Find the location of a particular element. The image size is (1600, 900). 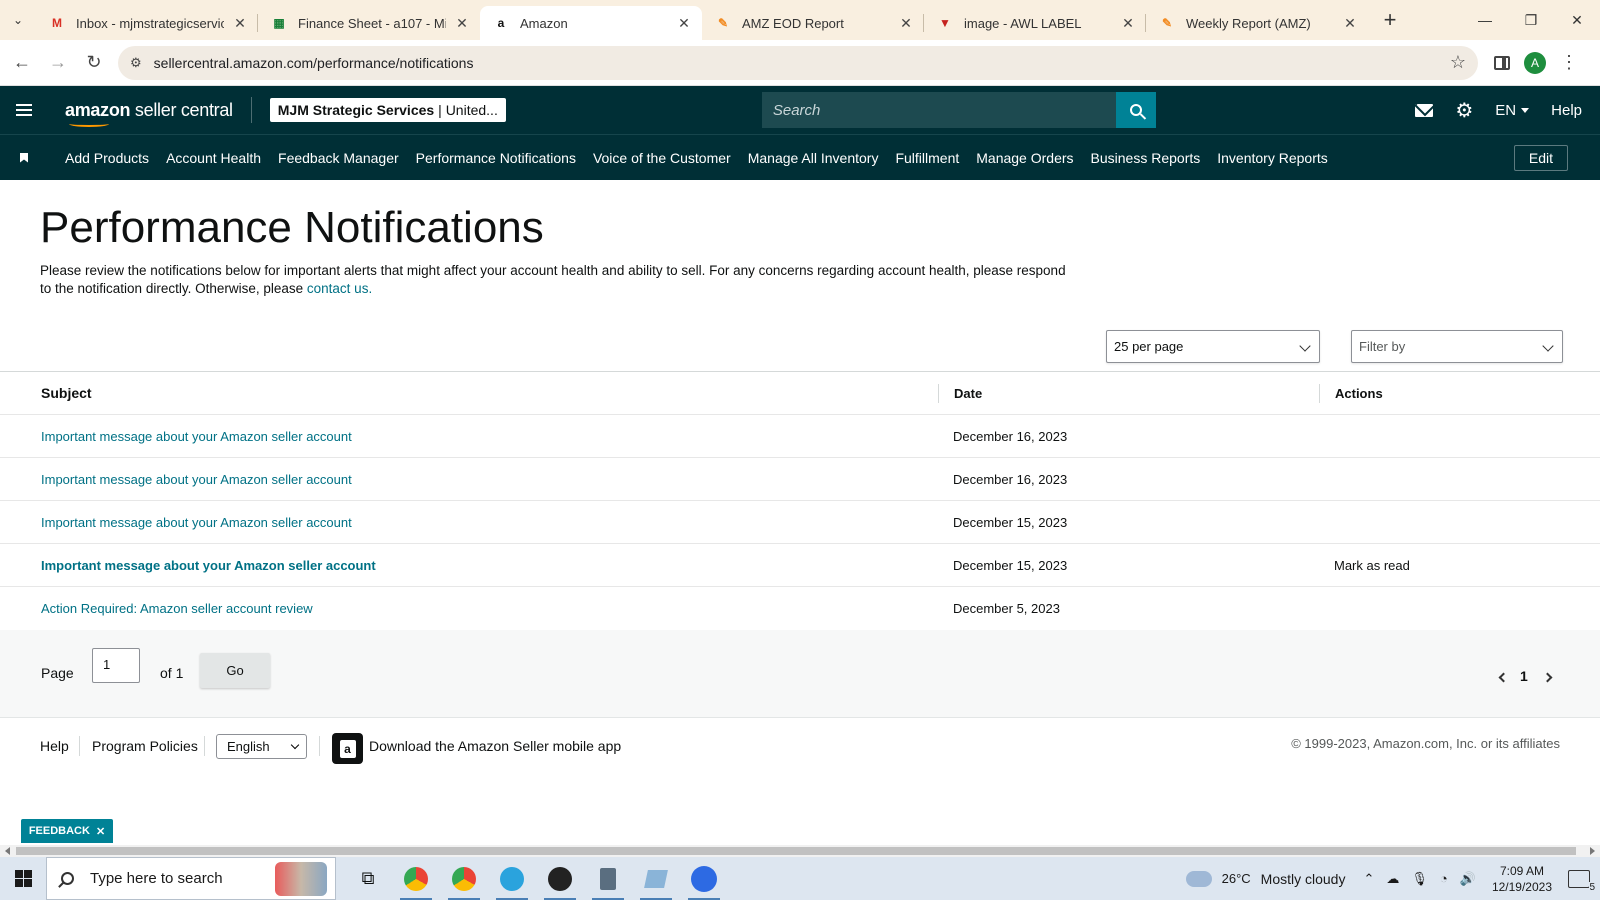

mark-as-read-action: Mark as read is located at coordinates (1372, 565).